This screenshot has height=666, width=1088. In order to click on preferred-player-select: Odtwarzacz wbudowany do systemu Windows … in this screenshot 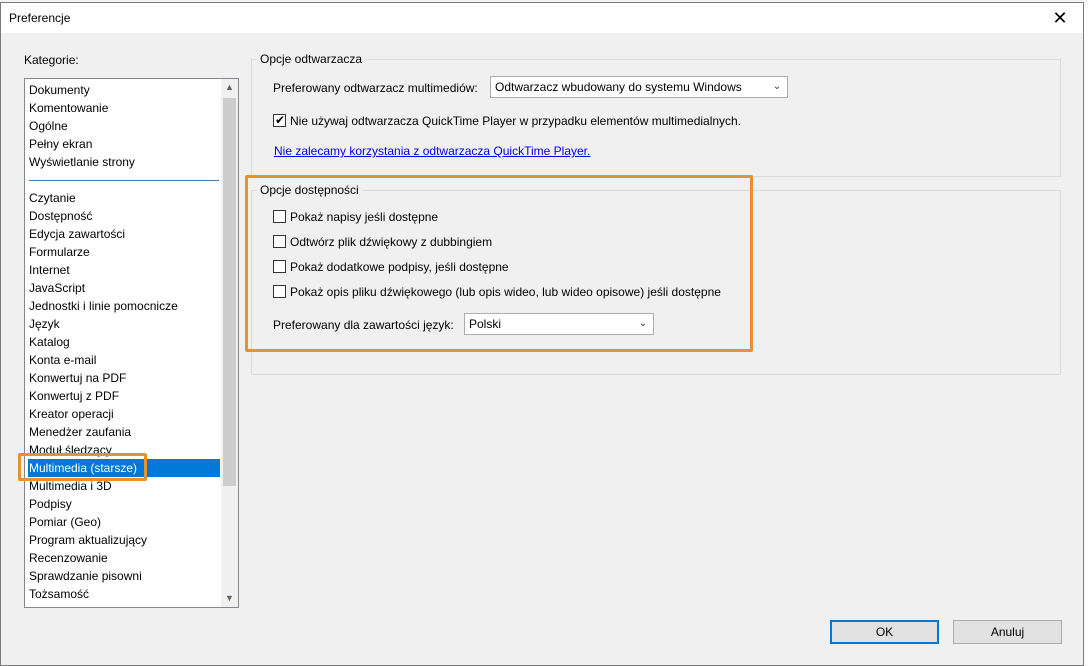, I will do `click(639, 87)`.